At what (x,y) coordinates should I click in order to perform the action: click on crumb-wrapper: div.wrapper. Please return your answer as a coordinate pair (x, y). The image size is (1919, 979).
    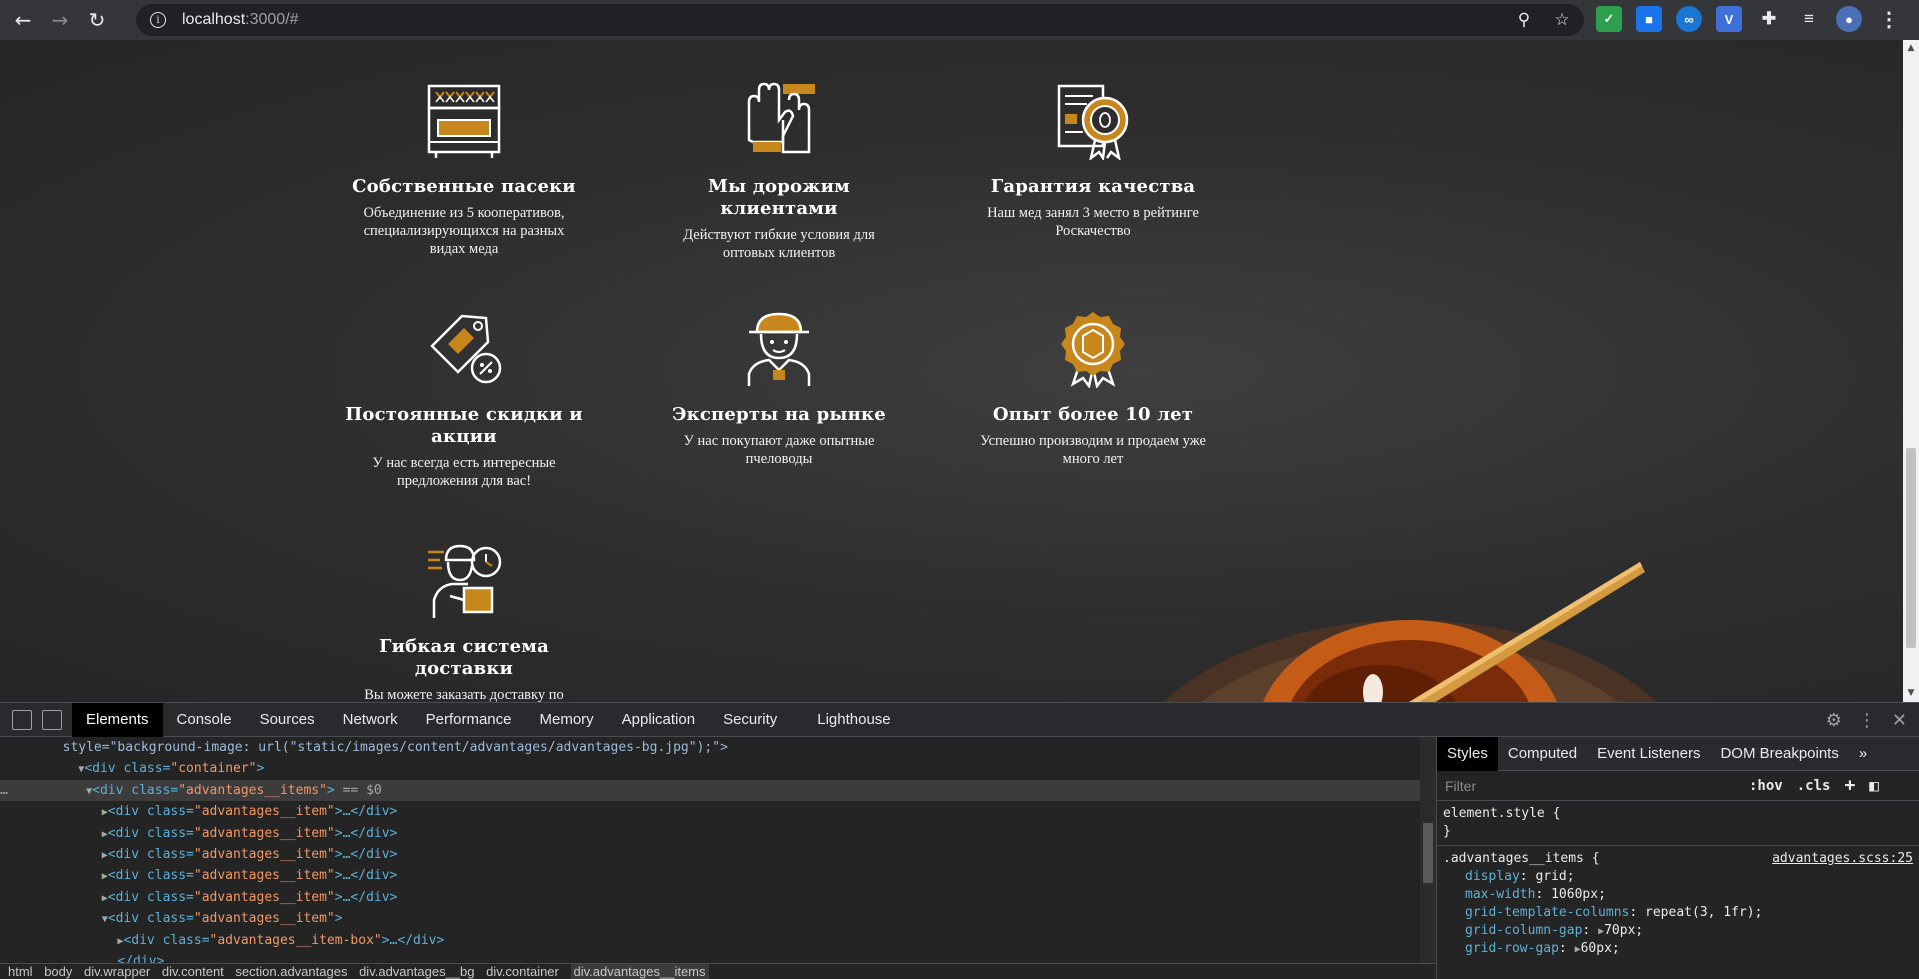
    Looking at the image, I should click on (117, 971).